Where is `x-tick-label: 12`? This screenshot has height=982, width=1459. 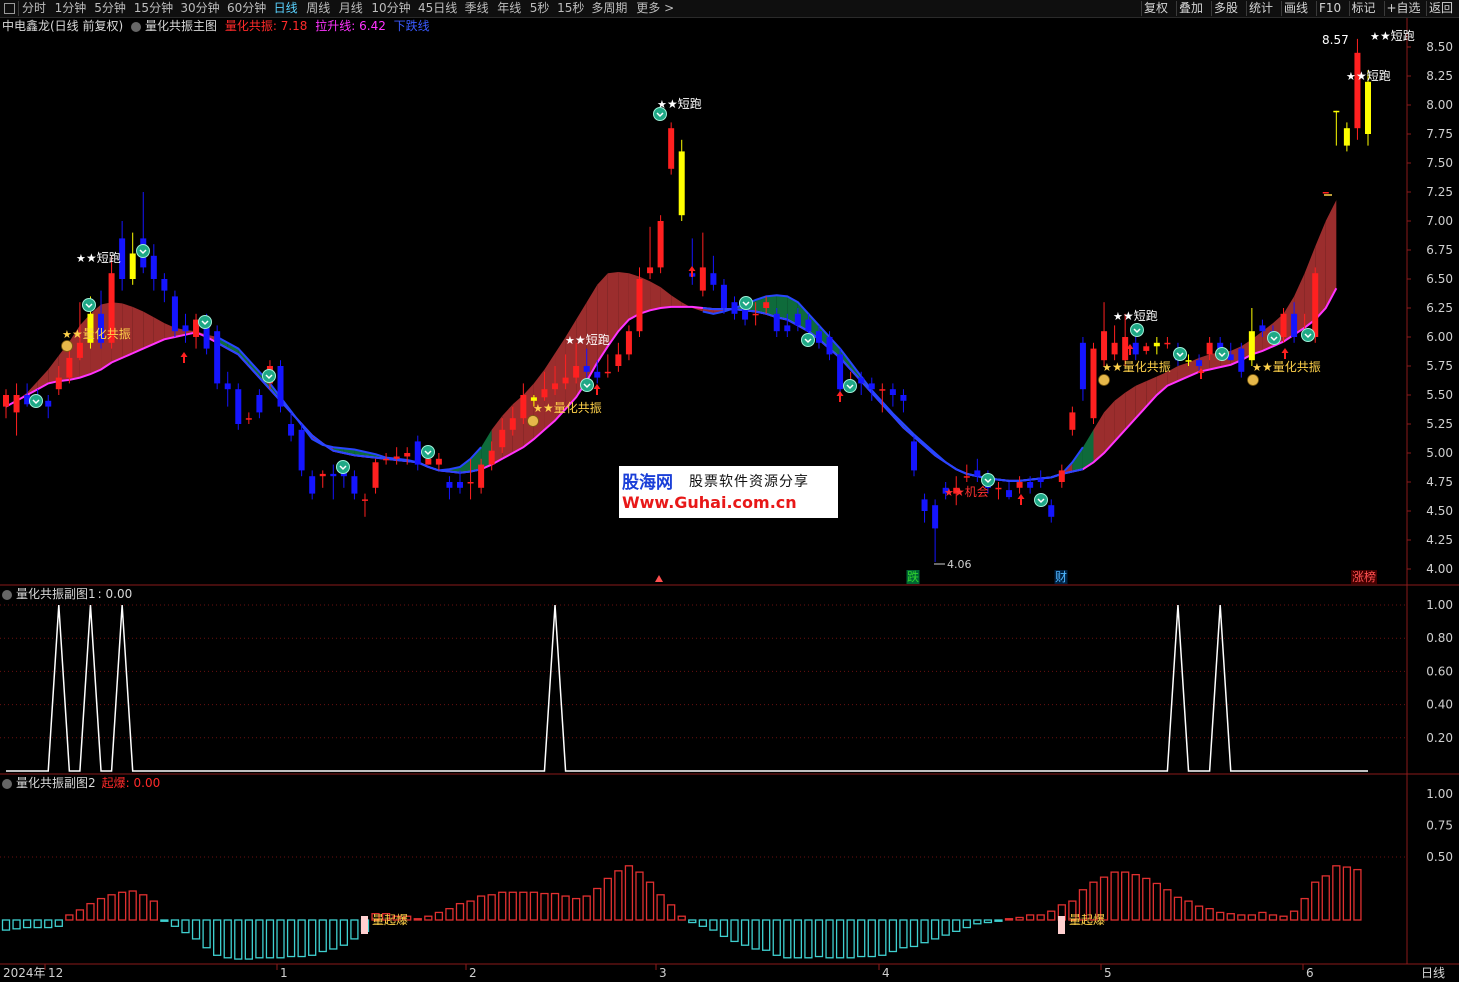 x-tick-label: 12 is located at coordinates (55, 973).